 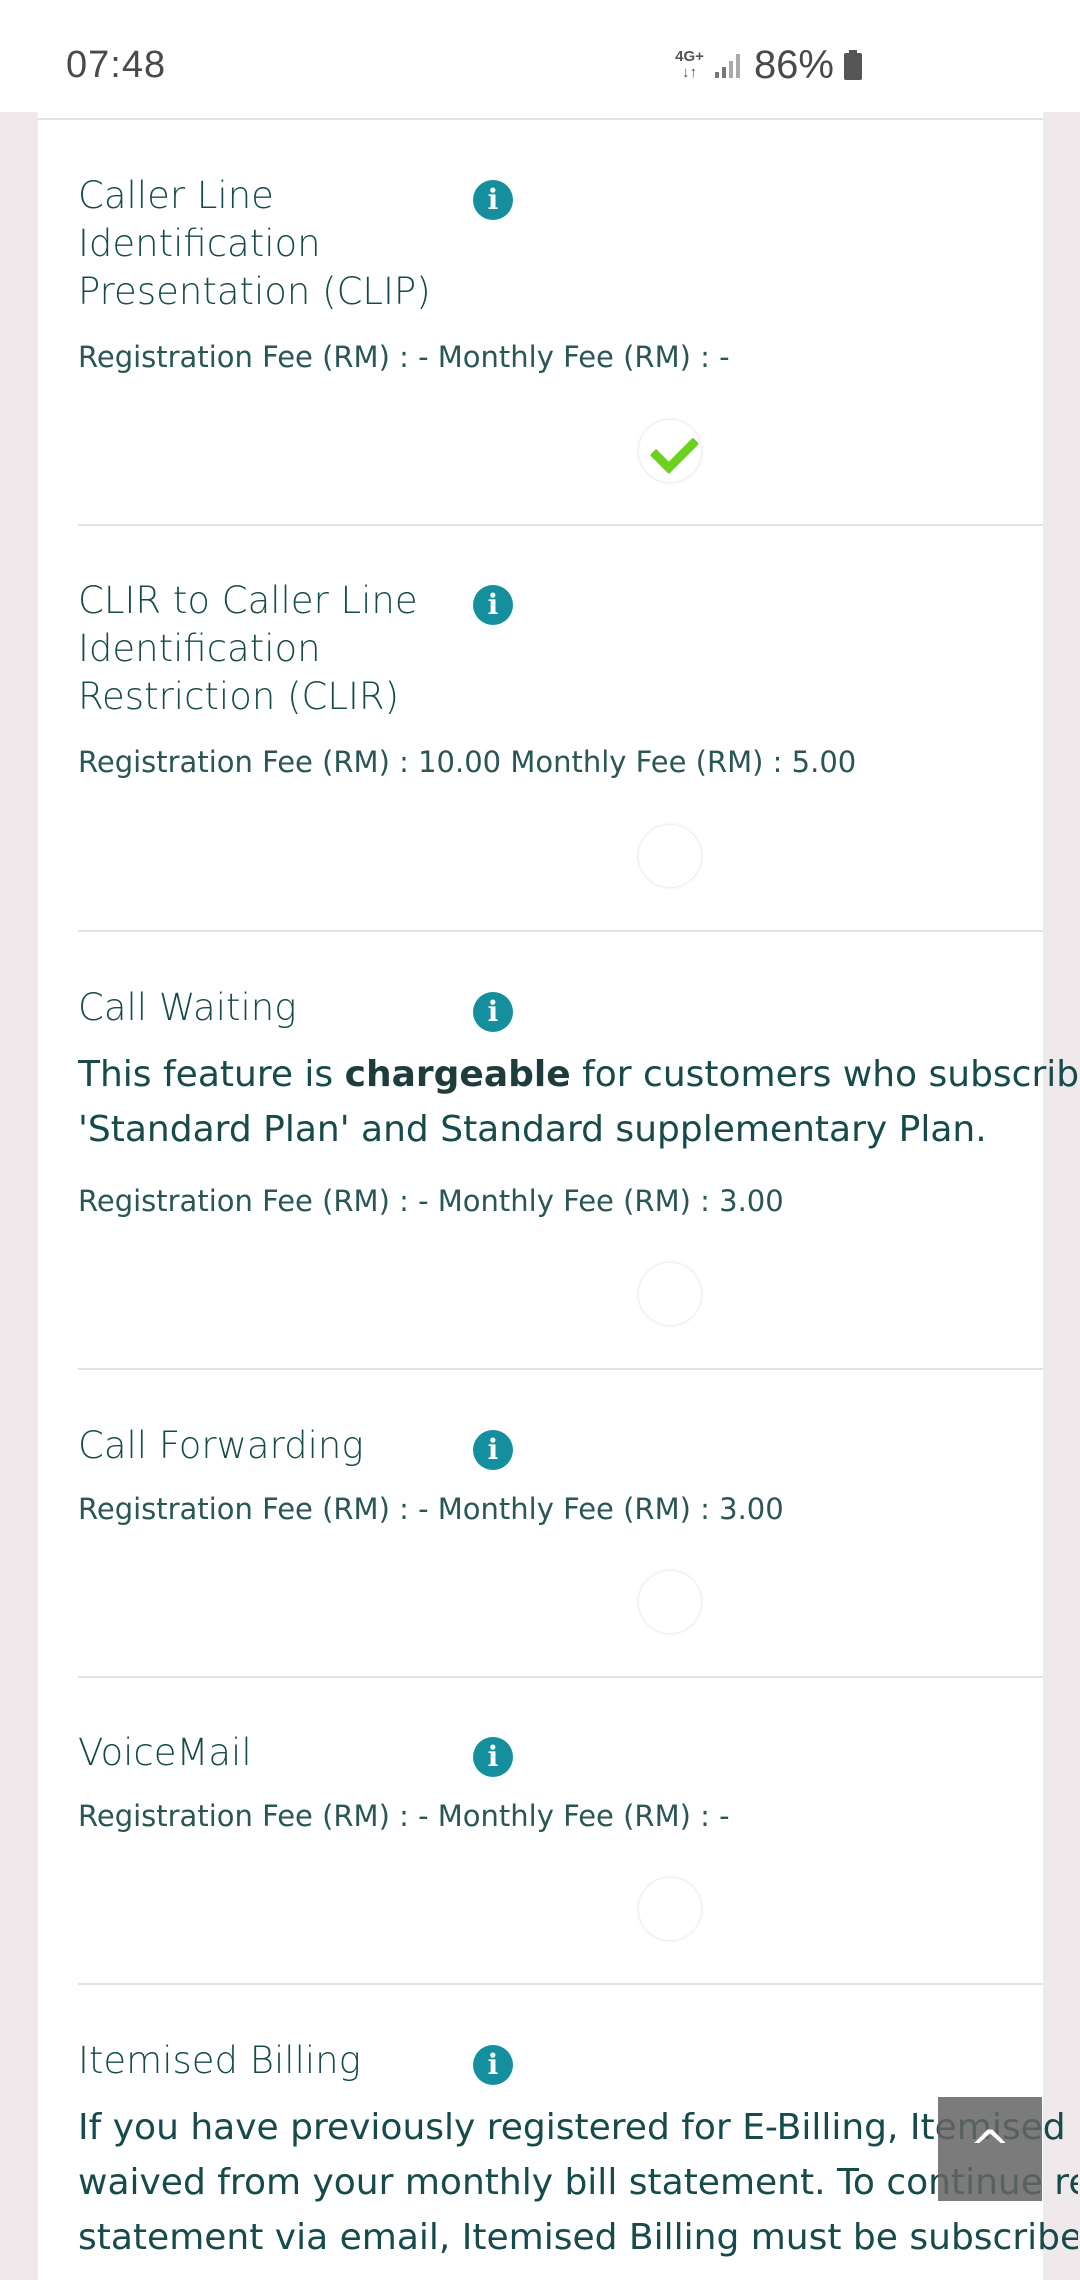 I want to click on network-type-icon: 4G+ ↓↑, so click(x=689, y=65).